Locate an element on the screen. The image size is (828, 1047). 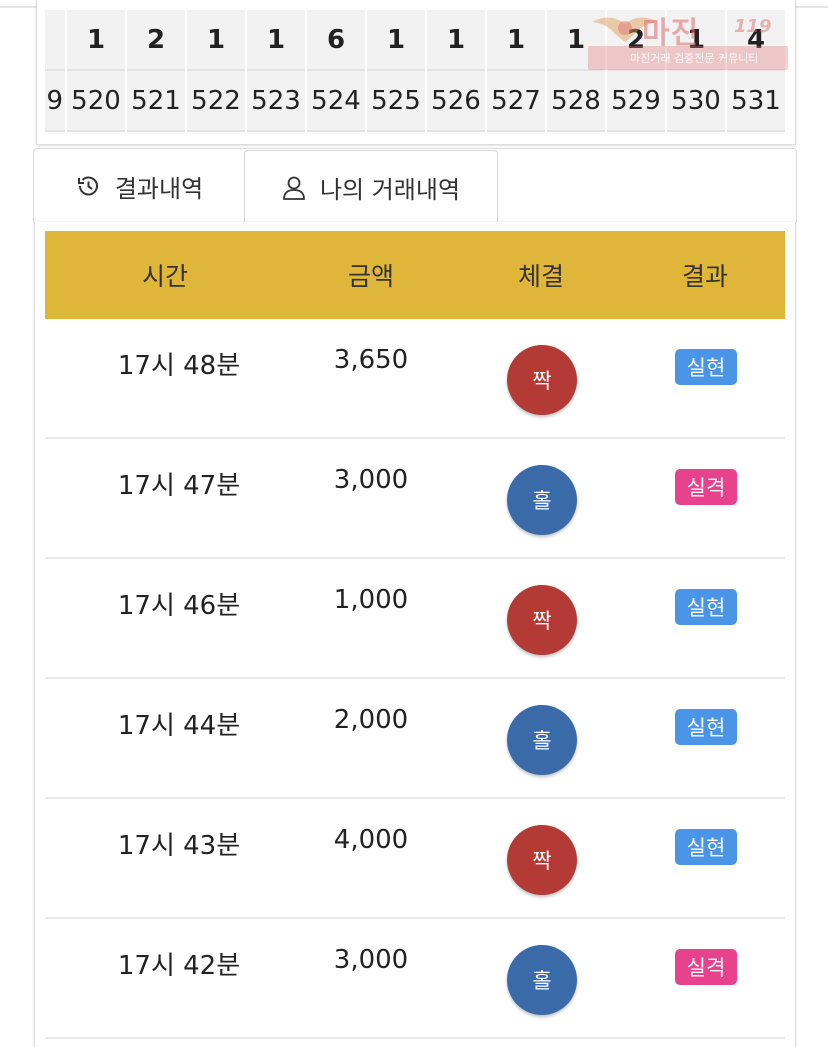
row-amount: 3,650 is located at coordinates (371, 360).